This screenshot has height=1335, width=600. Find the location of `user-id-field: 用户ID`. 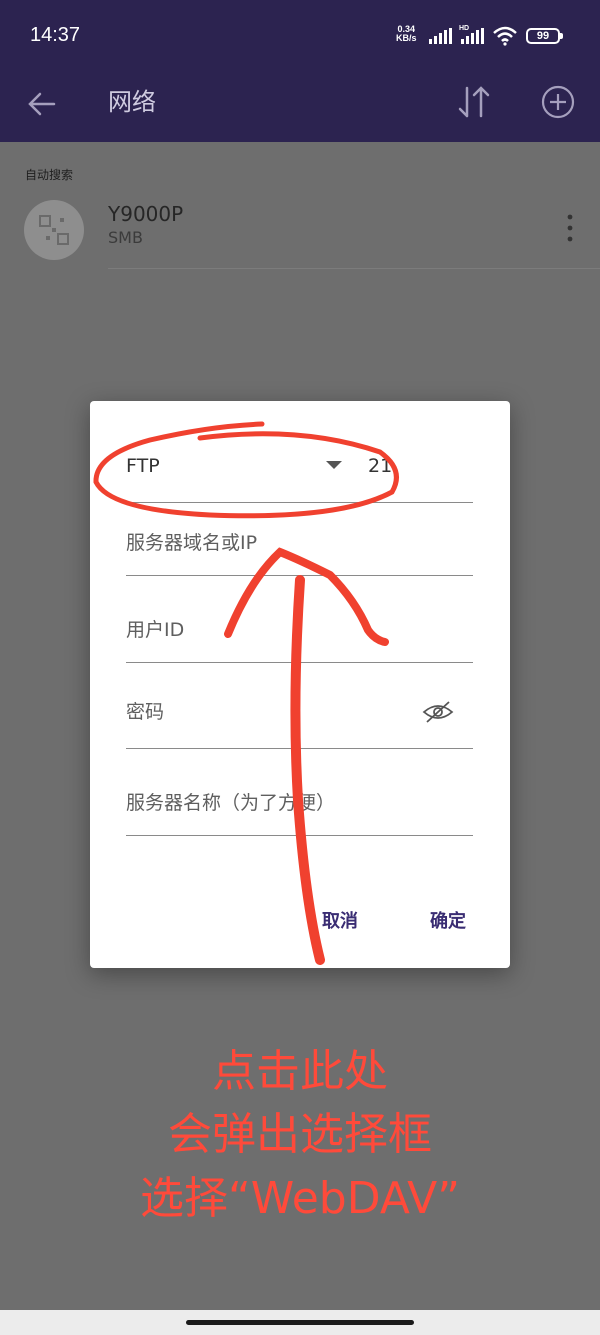

user-id-field: 用户ID is located at coordinates (299, 633).